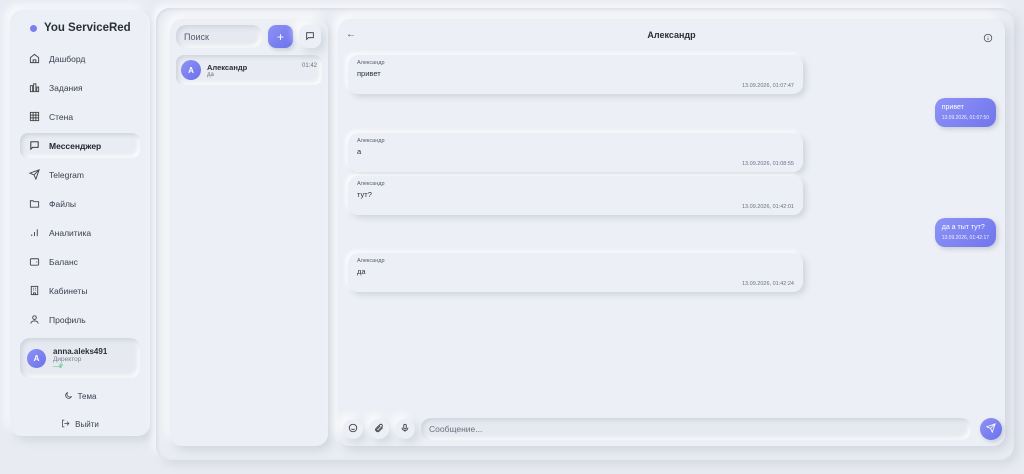  I want to click on logout-button: Выйти, so click(80, 424).